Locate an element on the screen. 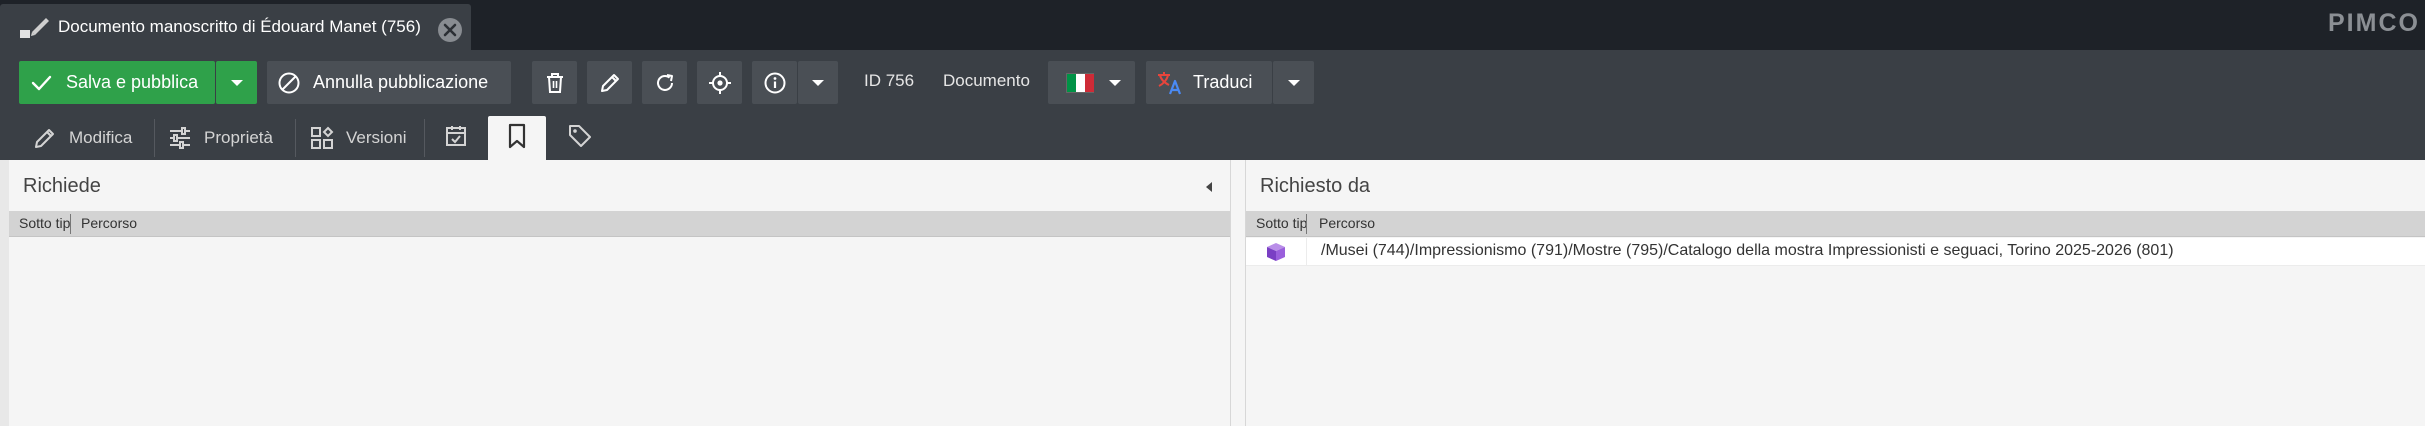 The width and height of the screenshot is (2425, 426). unpublish-button: Annulla pubblicazione is located at coordinates (389, 82).